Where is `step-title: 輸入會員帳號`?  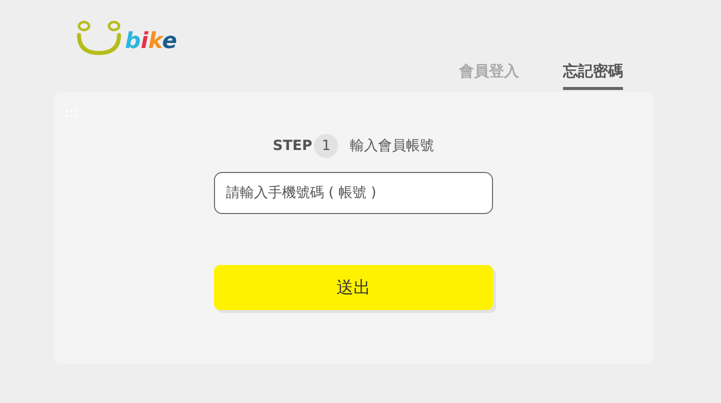 step-title: 輸入會員帳號 is located at coordinates (392, 146).